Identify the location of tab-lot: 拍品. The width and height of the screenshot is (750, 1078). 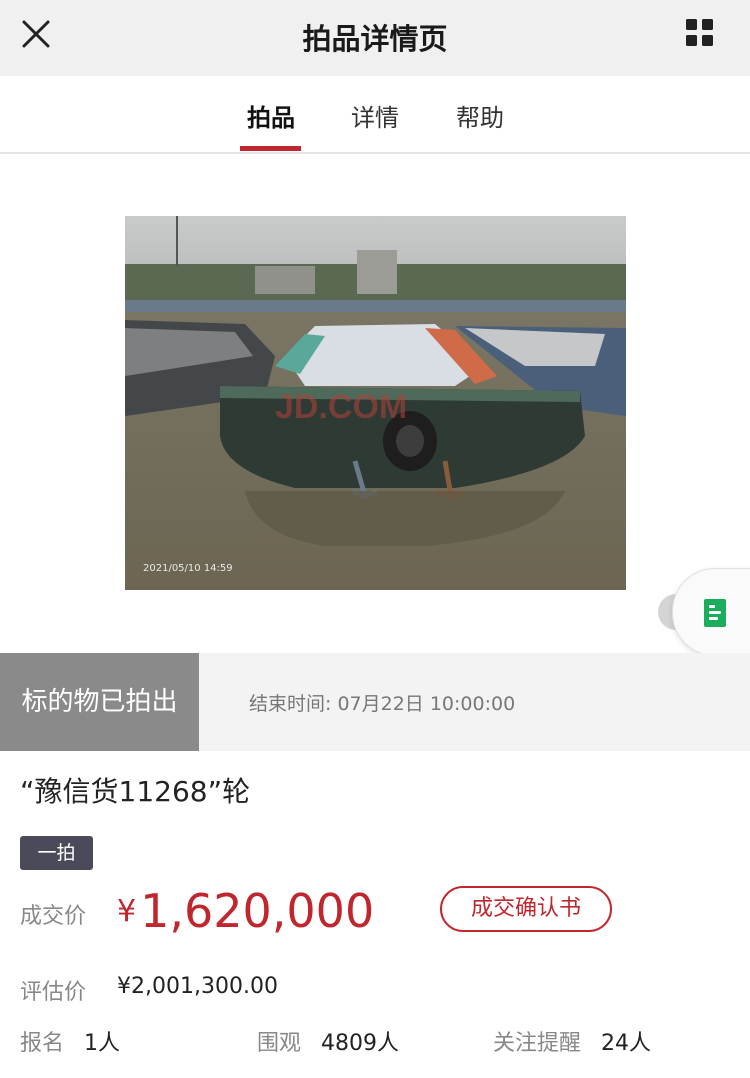
(271, 115).